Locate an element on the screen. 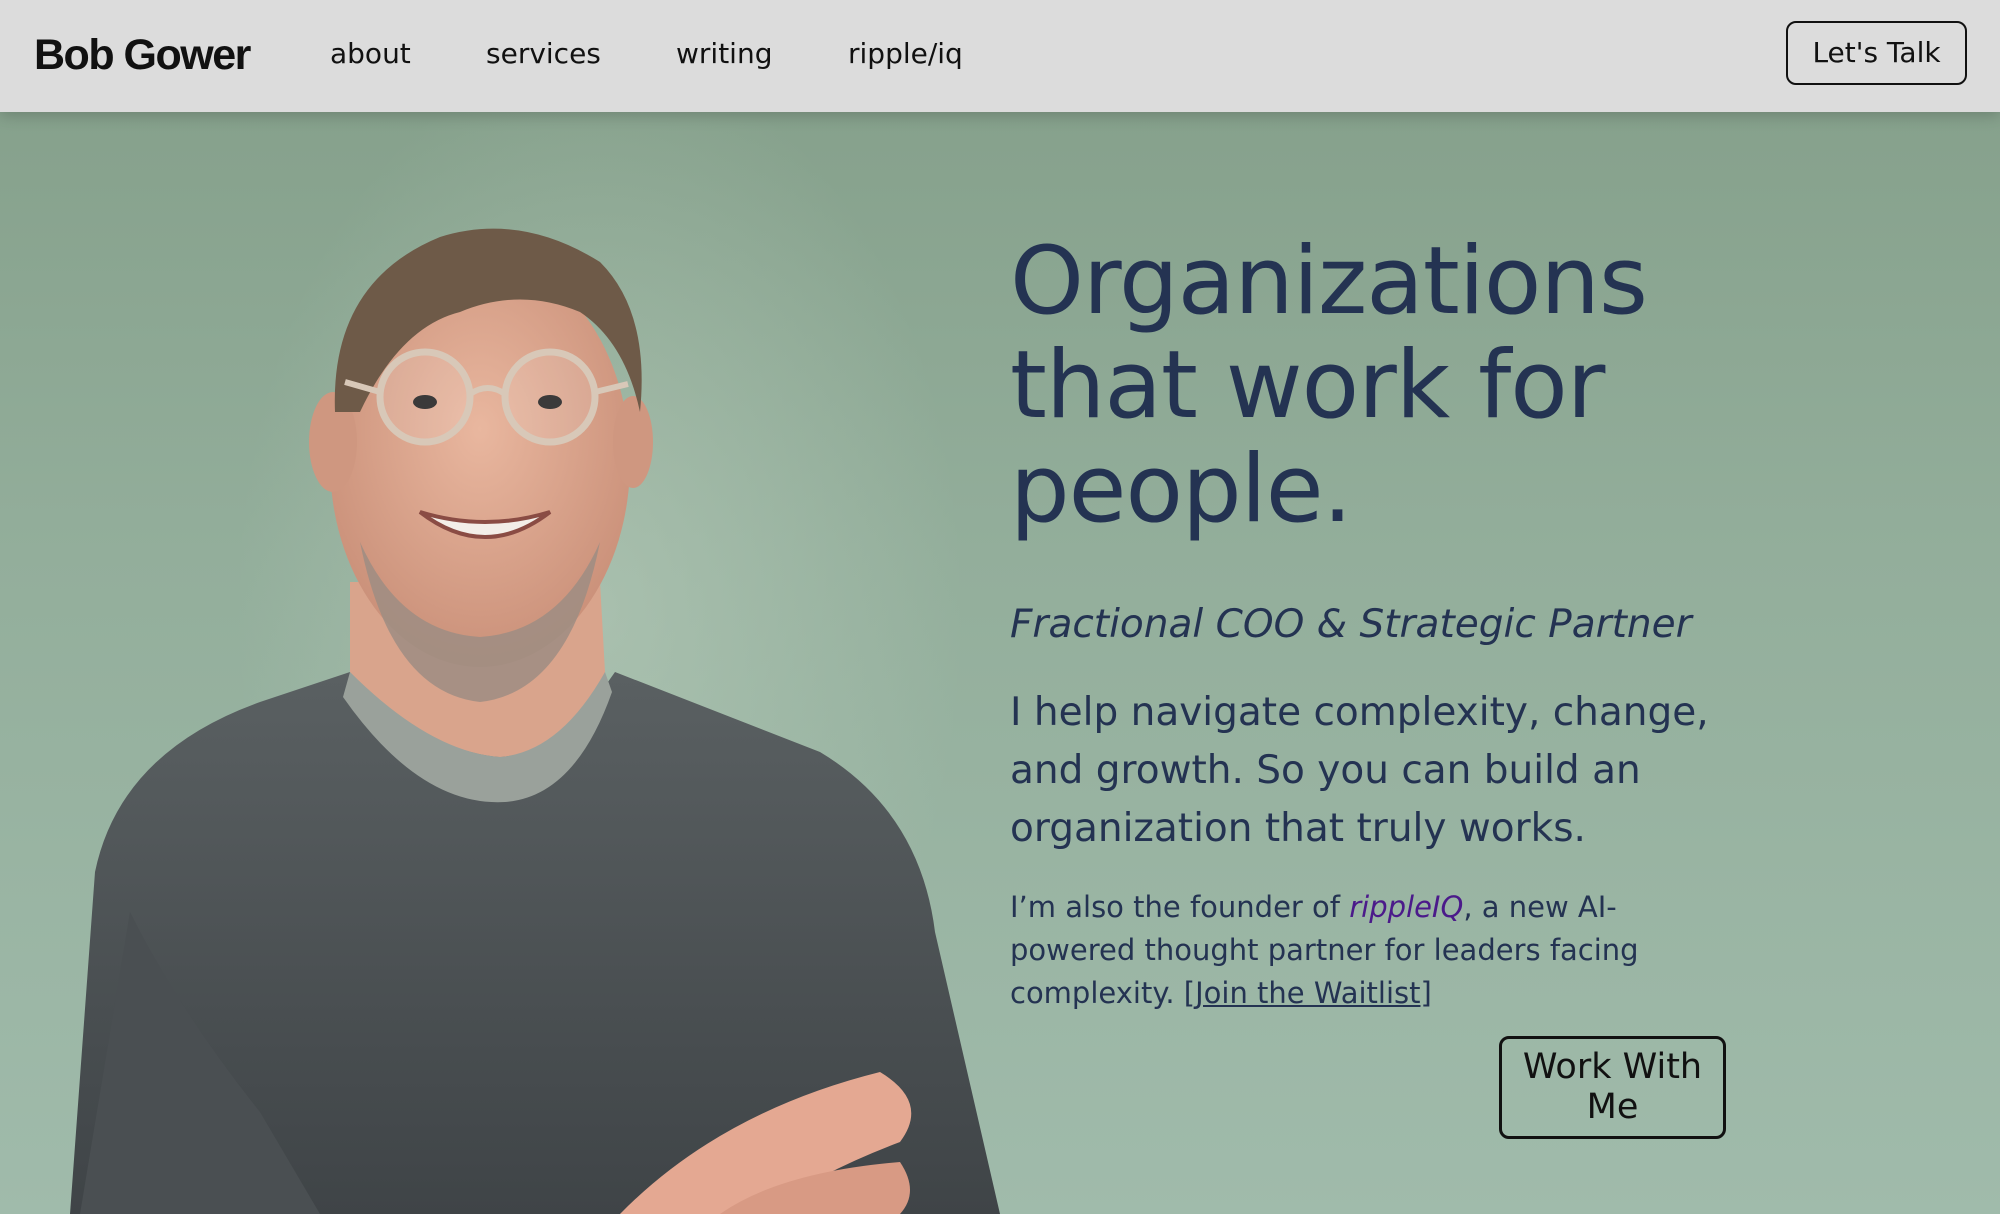 The height and width of the screenshot is (1214, 2000). blurb-text: ] is located at coordinates (1426, 993).